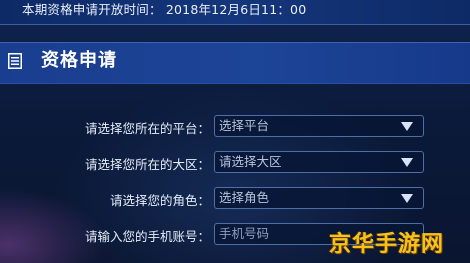 The width and height of the screenshot is (470, 263). What do you see at coordinates (147, 128) in the screenshot?
I see `platform-label: 请选择您所在的平台：` at bounding box center [147, 128].